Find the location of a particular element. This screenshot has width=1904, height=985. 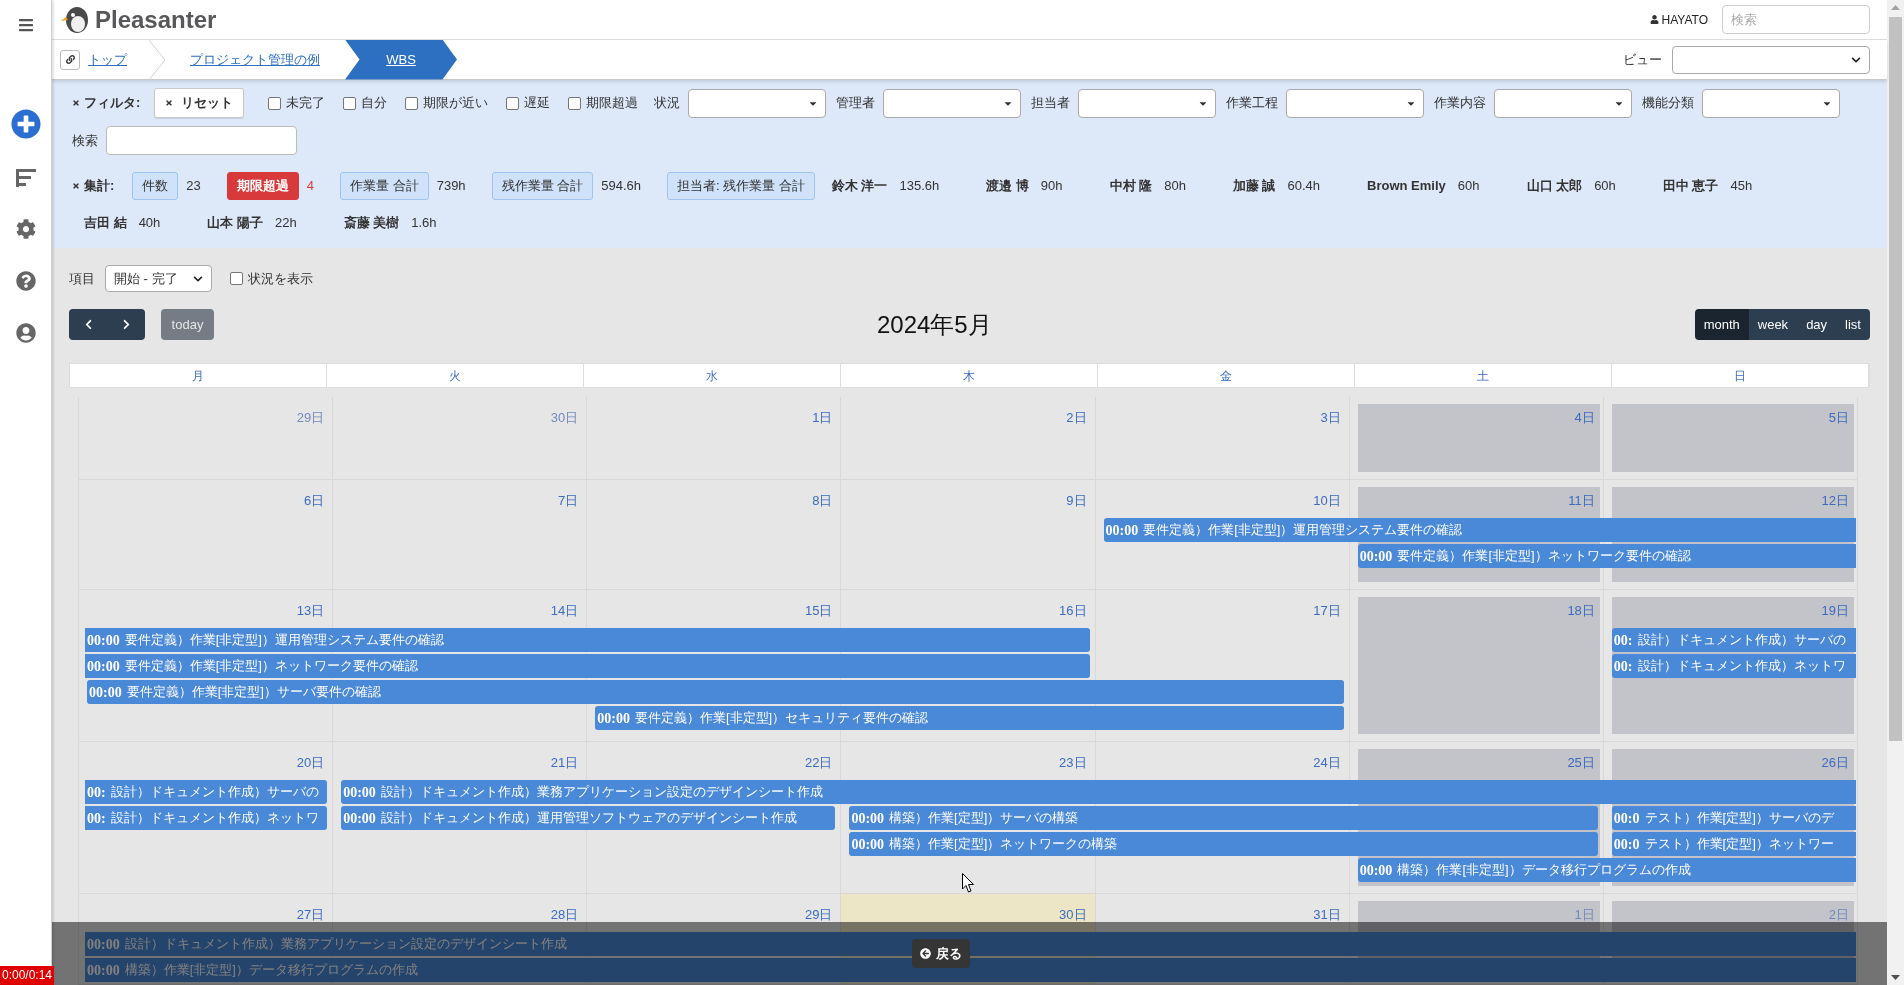

assignee-name: 鈴木 洋一 is located at coordinates (859, 186).